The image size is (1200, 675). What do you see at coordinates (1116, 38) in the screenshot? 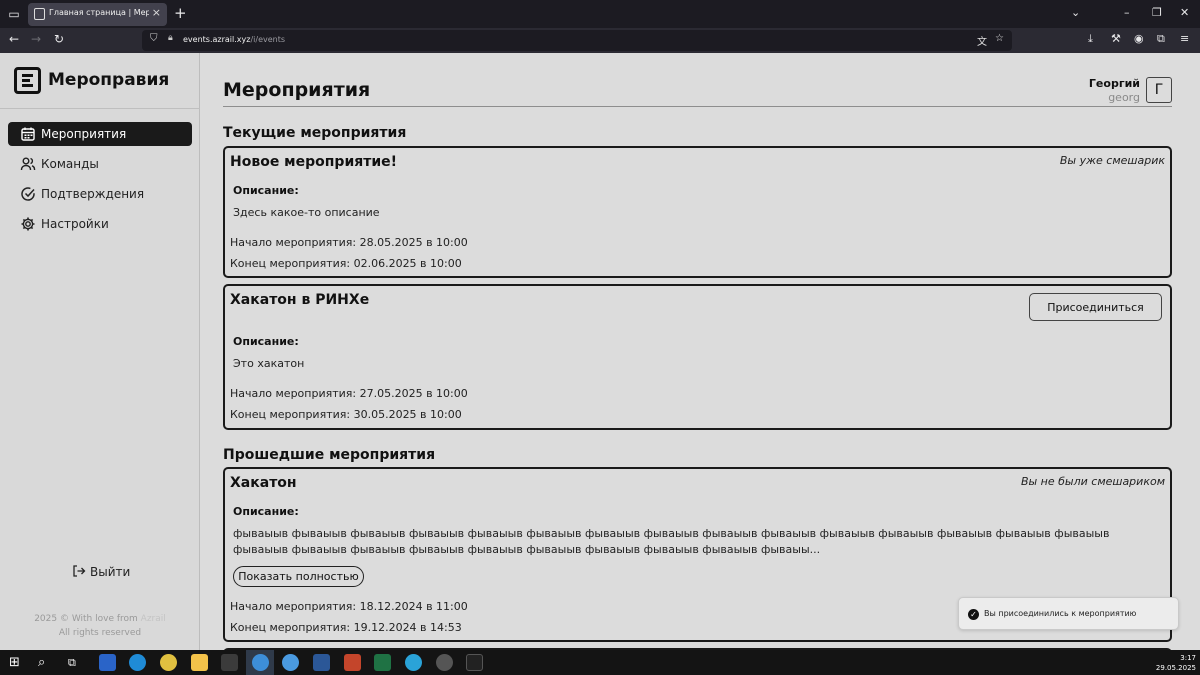
I see `tools-icon: ⚒` at bounding box center [1116, 38].